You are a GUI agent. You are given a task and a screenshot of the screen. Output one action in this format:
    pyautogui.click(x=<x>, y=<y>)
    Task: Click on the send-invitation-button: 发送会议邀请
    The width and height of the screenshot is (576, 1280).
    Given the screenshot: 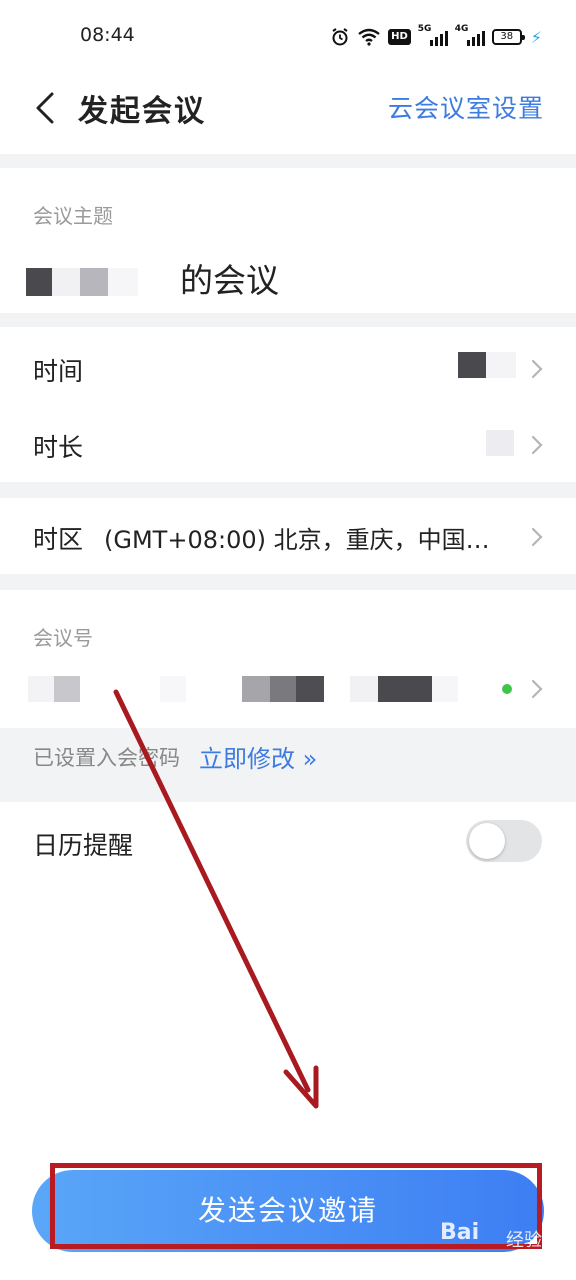 What is the action you would take?
    pyautogui.click(x=288, y=1211)
    